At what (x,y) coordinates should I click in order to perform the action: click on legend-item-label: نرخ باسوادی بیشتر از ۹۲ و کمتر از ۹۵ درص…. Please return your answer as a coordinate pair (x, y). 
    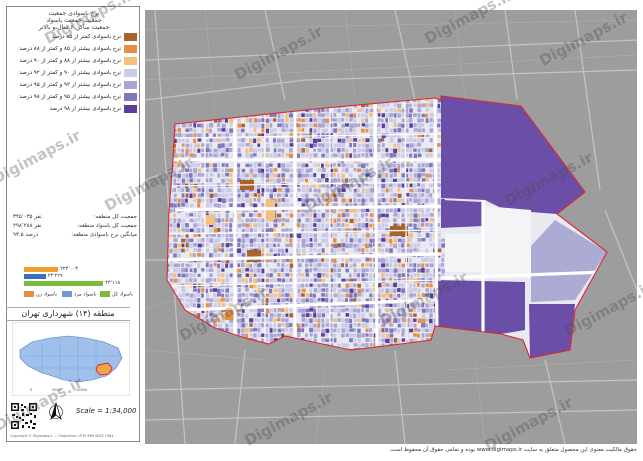
    Looking at the image, I should click on (70, 85).